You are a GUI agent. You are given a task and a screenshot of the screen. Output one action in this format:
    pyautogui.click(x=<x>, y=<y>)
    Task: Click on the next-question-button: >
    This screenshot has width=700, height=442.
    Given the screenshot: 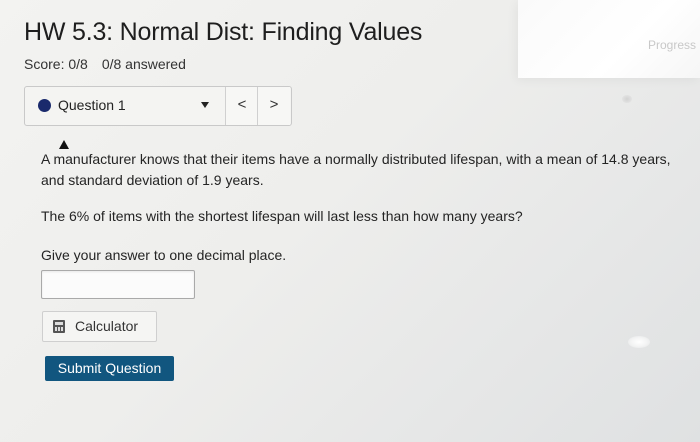 What is the action you would take?
    pyautogui.click(x=273, y=106)
    